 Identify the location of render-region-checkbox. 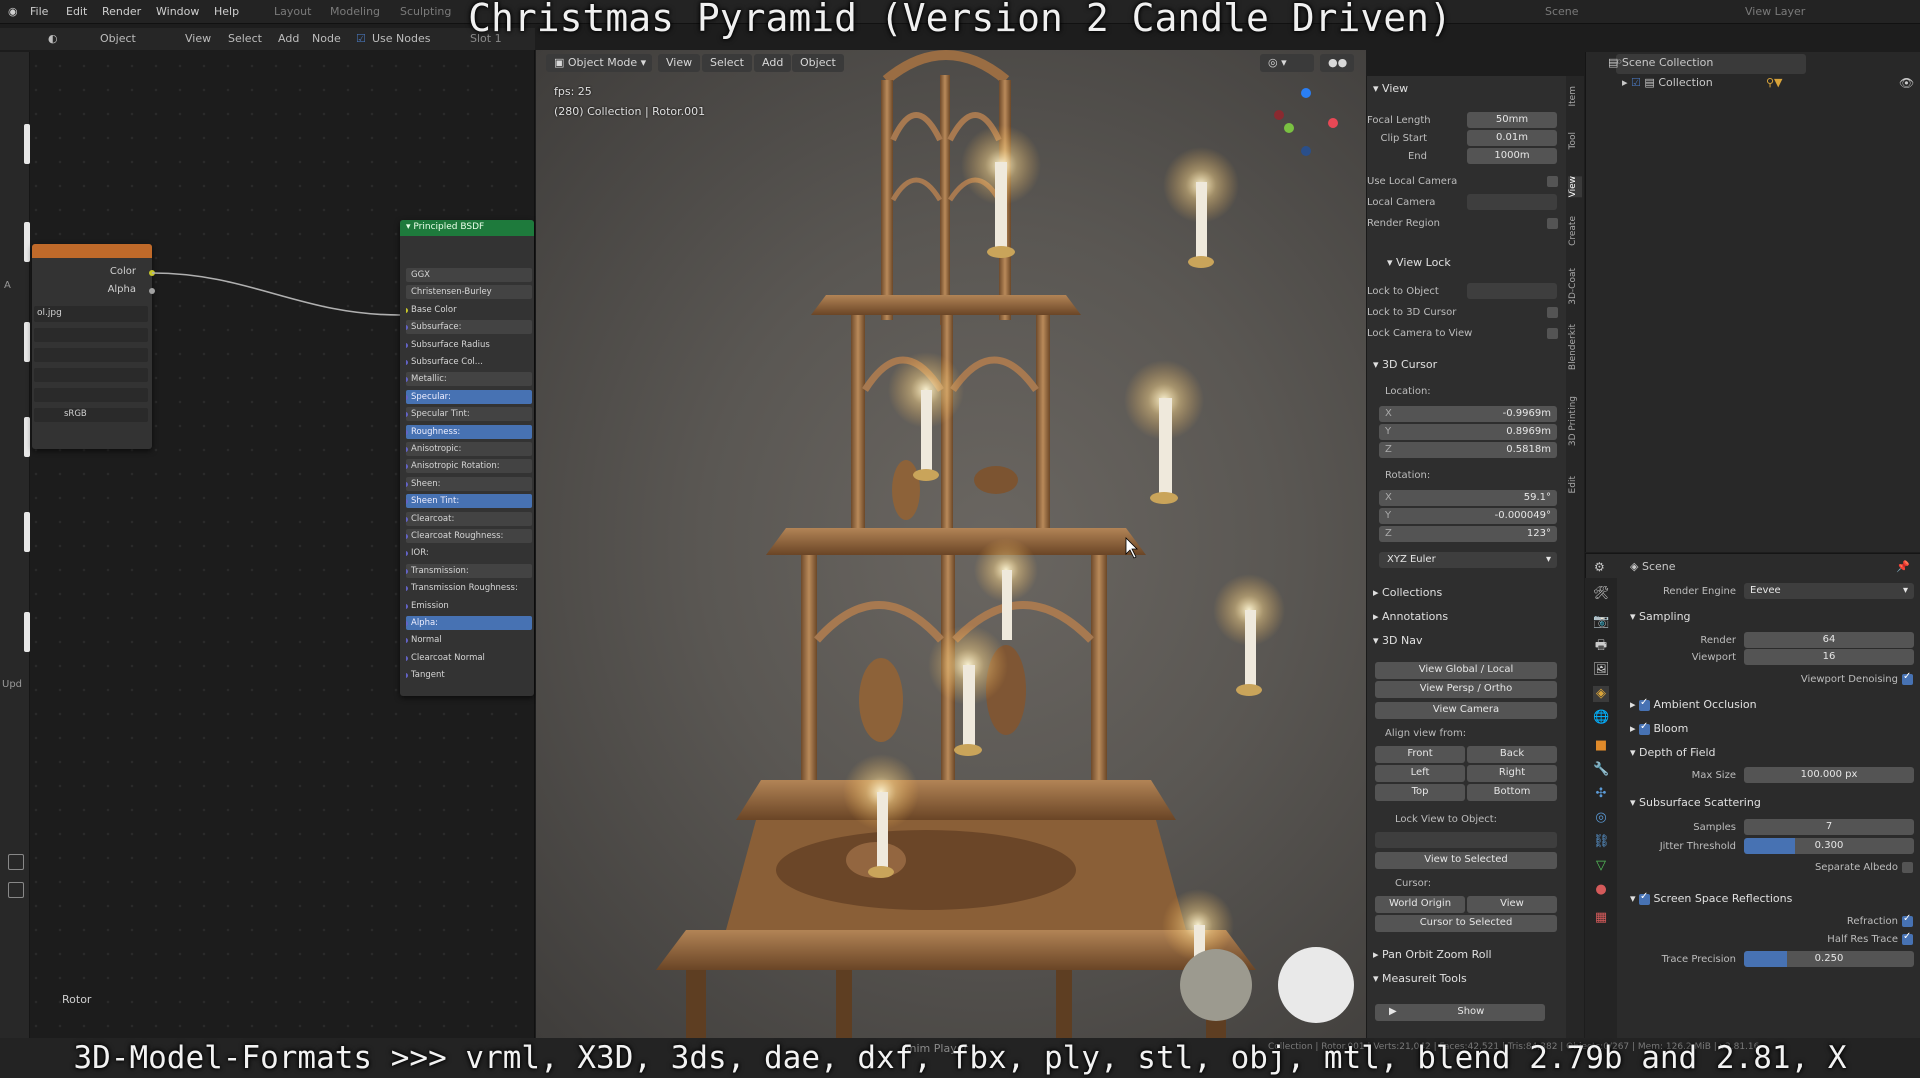
(1552, 223).